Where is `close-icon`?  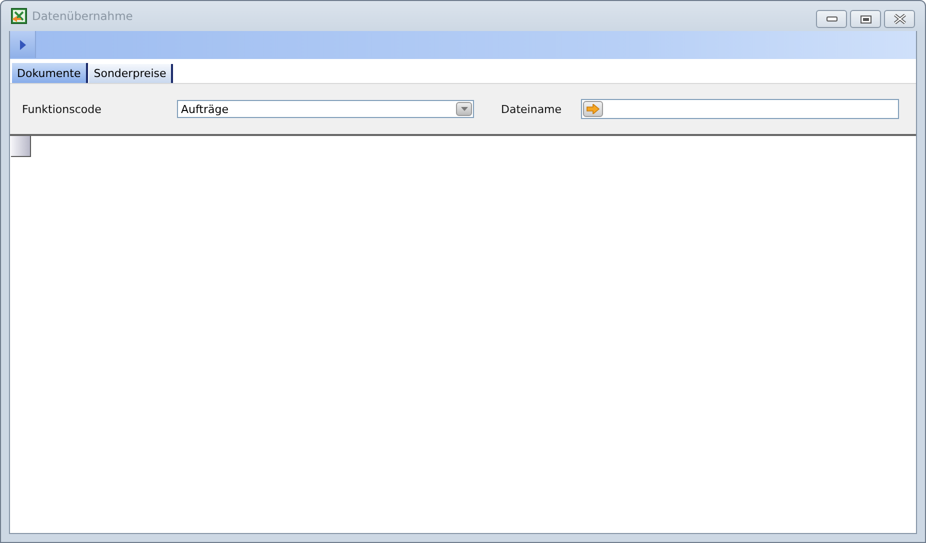 close-icon is located at coordinates (899, 19).